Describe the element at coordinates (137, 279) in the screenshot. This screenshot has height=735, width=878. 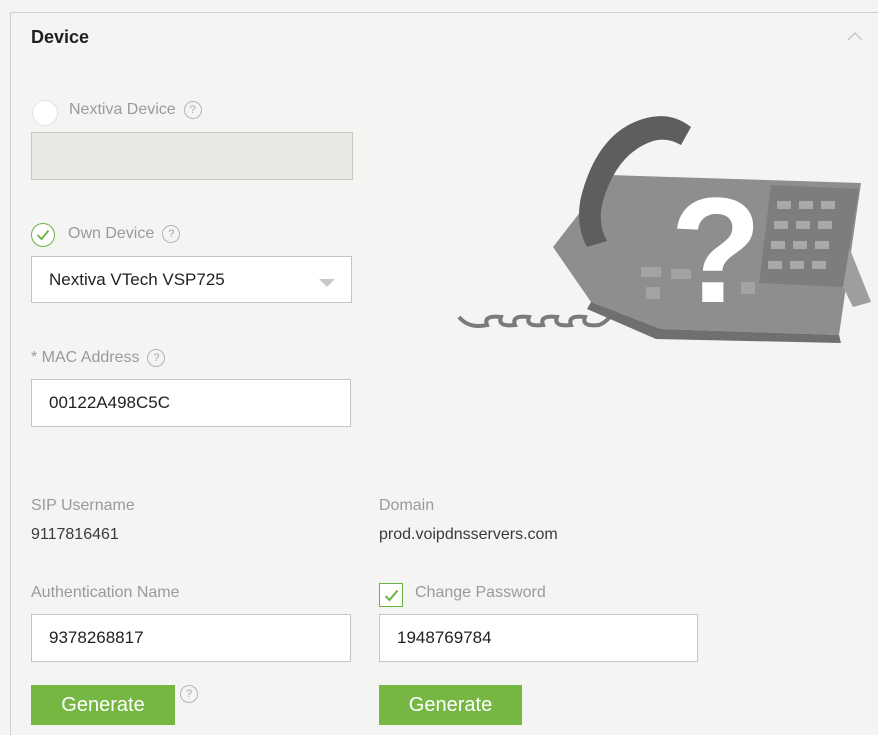
I see `device-model-value: Nextiva VTech VSP725` at that location.